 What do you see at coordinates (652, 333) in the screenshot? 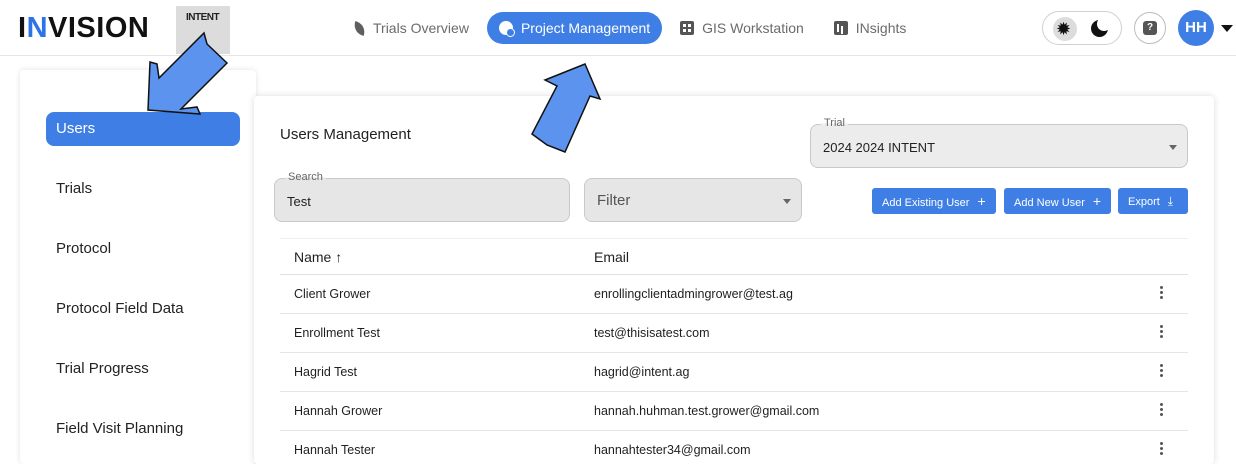
I see `cell-email: test@thisisatest.com` at bounding box center [652, 333].